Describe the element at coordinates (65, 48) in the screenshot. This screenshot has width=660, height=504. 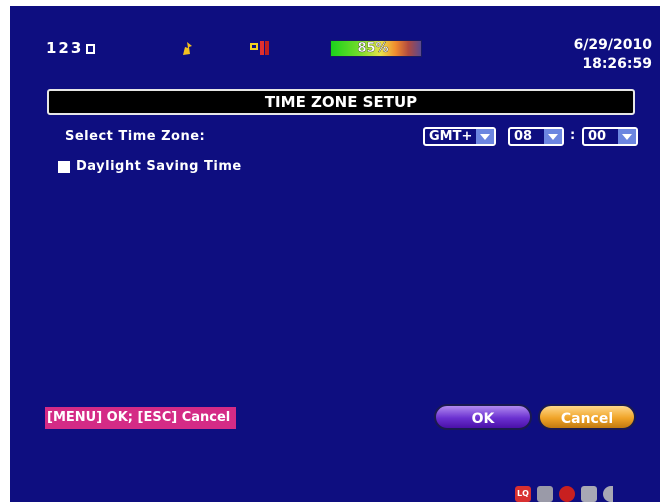
I see `channel-numbers: 123` at that location.